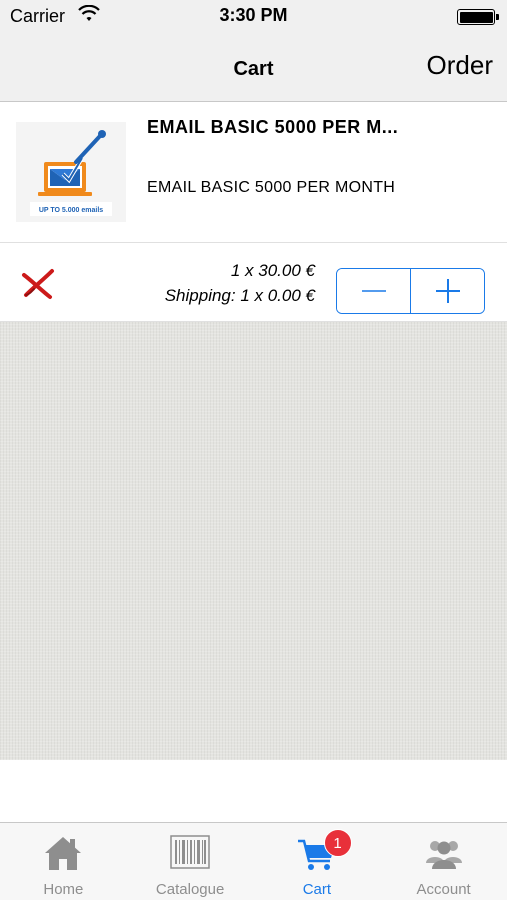 Image resolution: width=507 pixels, height=900 pixels. What do you see at coordinates (239, 295) in the screenshot?
I see `shipping-cost: Shipping: 1 x 0.00 €` at bounding box center [239, 295].